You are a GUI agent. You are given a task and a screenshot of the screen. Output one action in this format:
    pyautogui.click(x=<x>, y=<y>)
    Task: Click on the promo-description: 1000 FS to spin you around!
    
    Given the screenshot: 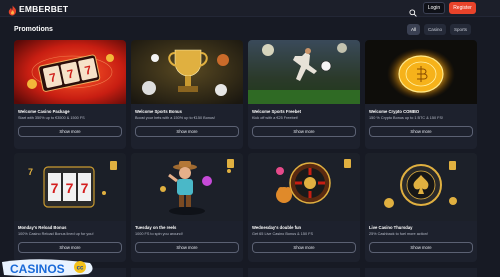 What is the action you would take?
    pyautogui.click(x=159, y=234)
    